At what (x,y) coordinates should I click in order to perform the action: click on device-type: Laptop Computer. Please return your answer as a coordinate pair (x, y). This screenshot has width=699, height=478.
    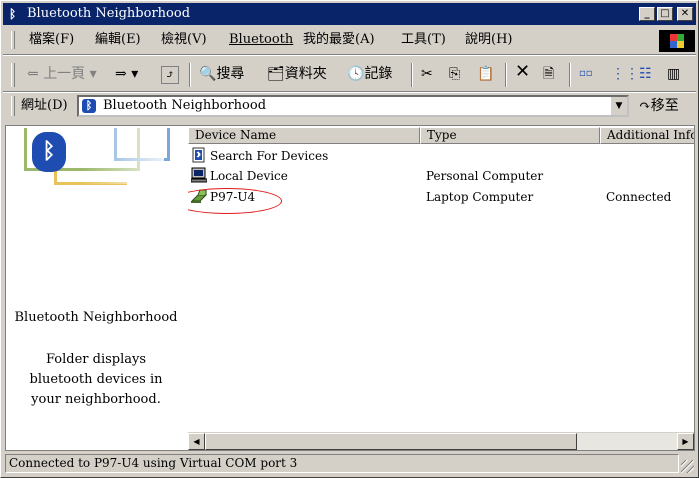
    Looking at the image, I should click on (480, 197).